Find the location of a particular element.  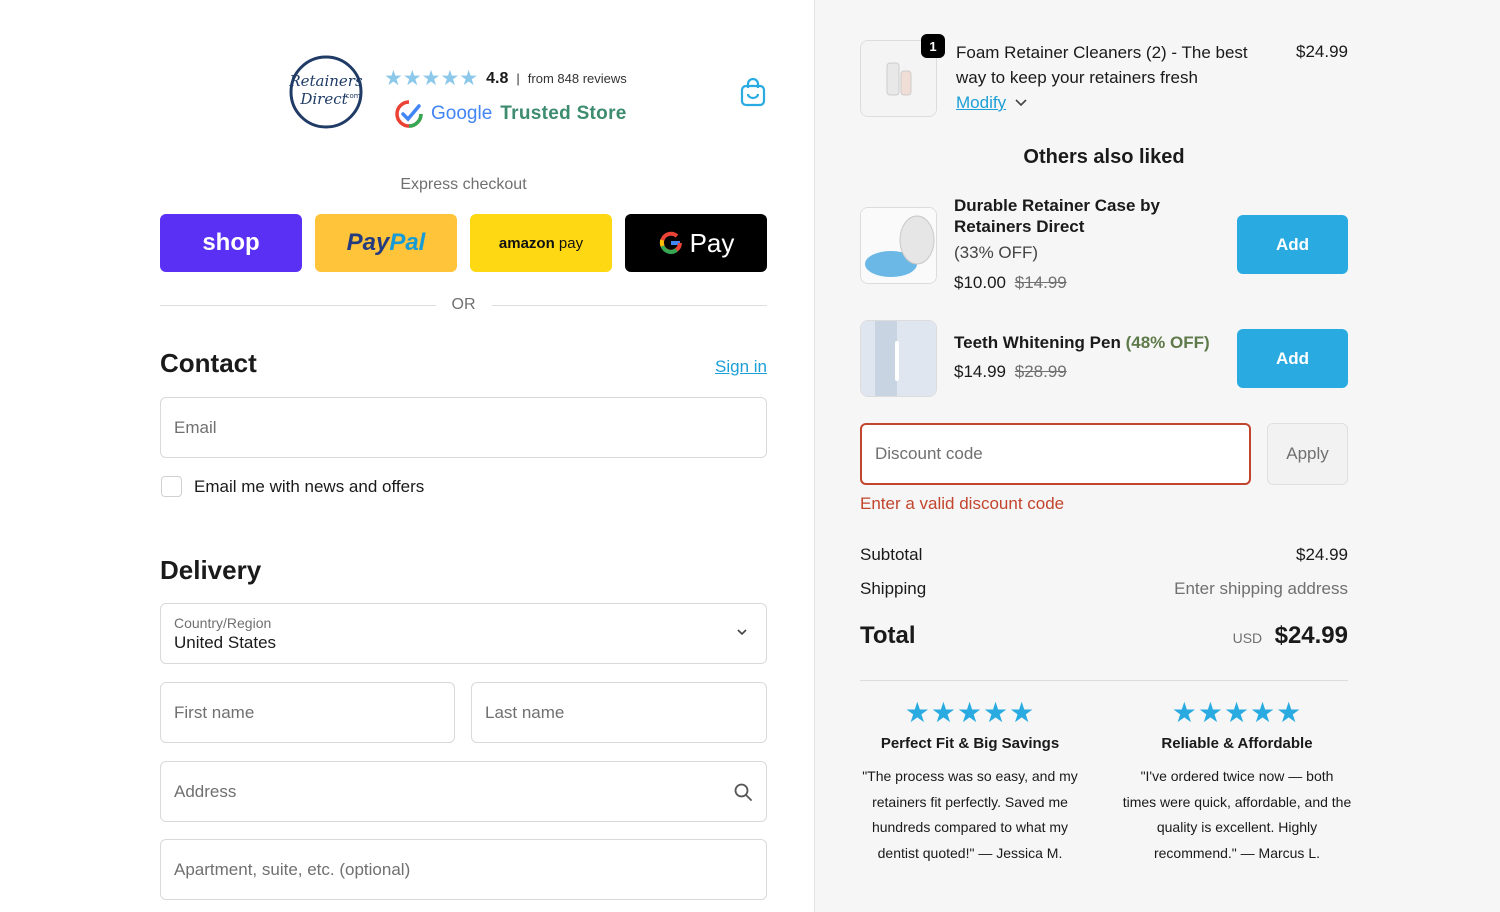

upsell-name-row: Teeth Whitening Pen (48% OFF) is located at coordinates (1082, 342).